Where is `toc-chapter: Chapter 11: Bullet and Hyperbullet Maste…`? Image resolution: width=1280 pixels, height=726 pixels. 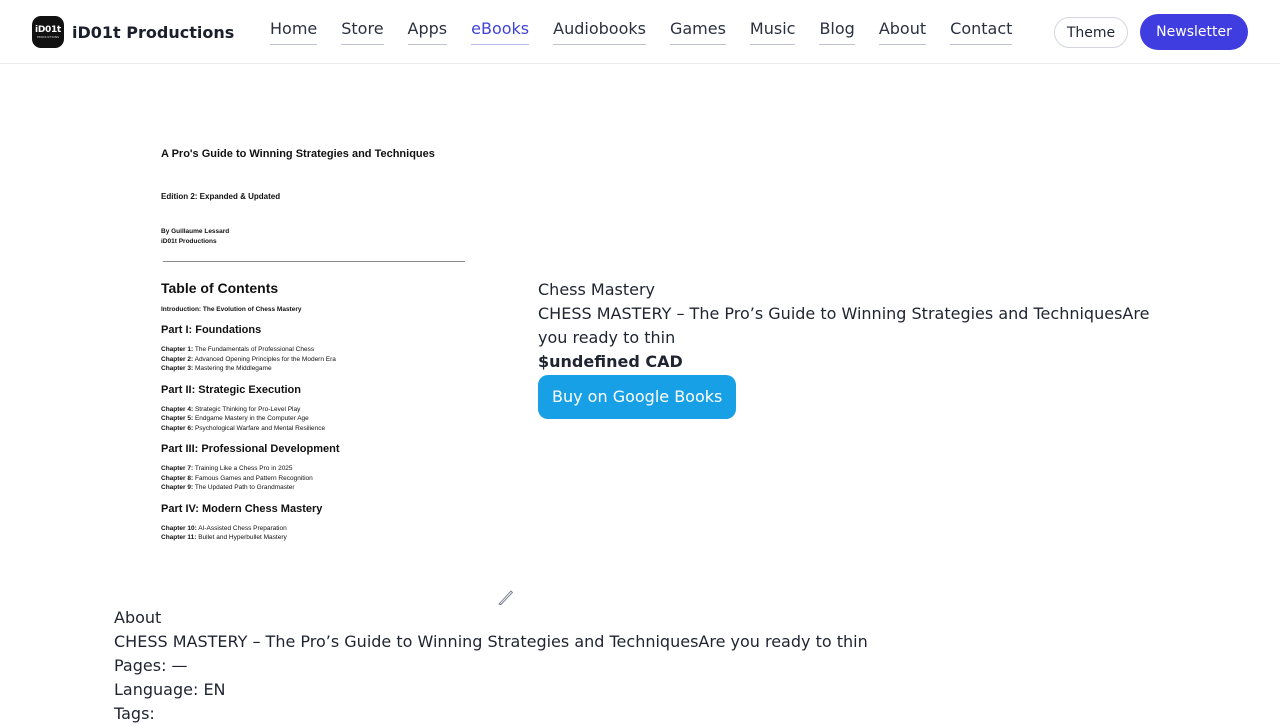
toc-chapter: Chapter 11: Bullet and Hyperbullet Maste… is located at coordinates (311, 538).